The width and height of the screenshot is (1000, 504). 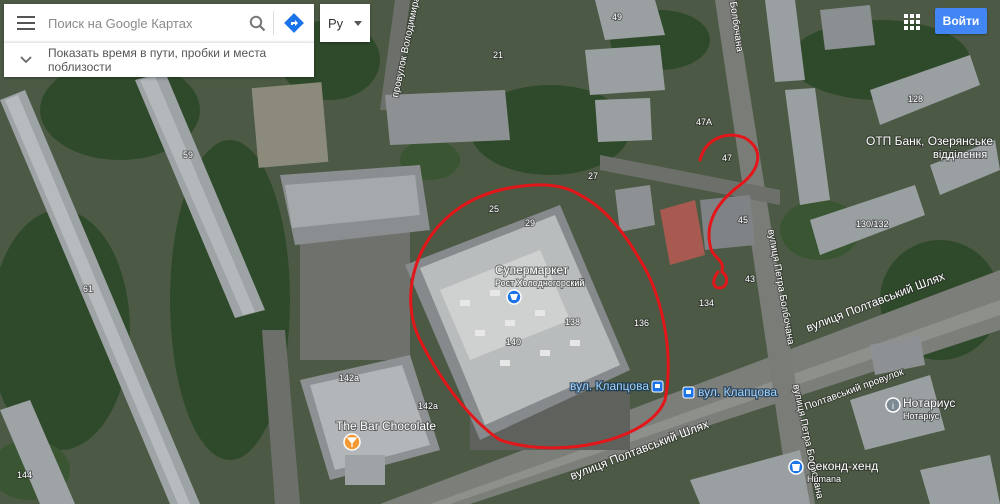 What do you see at coordinates (641, 323) in the screenshot?
I see `house-number: 136` at bounding box center [641, 323].